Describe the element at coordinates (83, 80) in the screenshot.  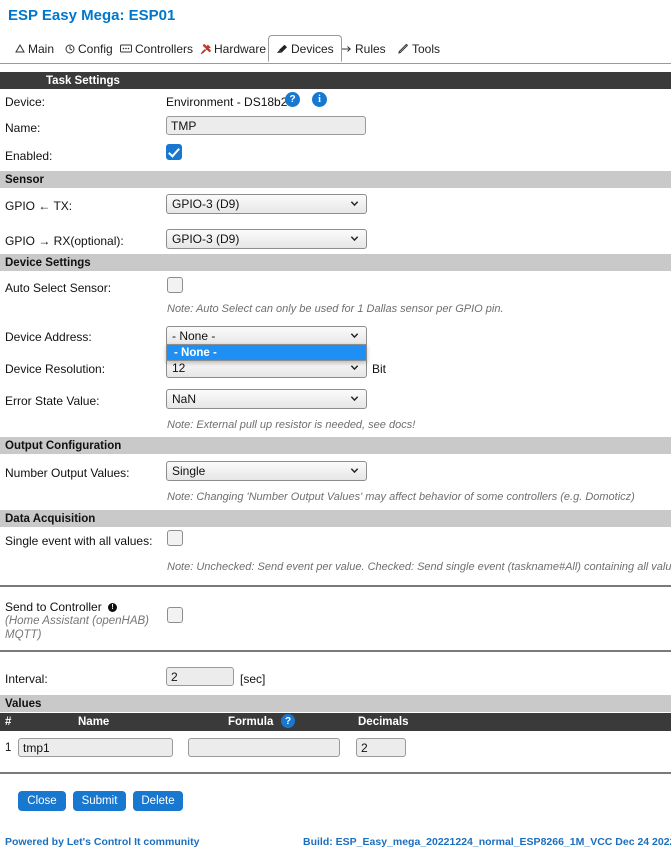
I see `section-task-settings-label: Task Settings` at that location.